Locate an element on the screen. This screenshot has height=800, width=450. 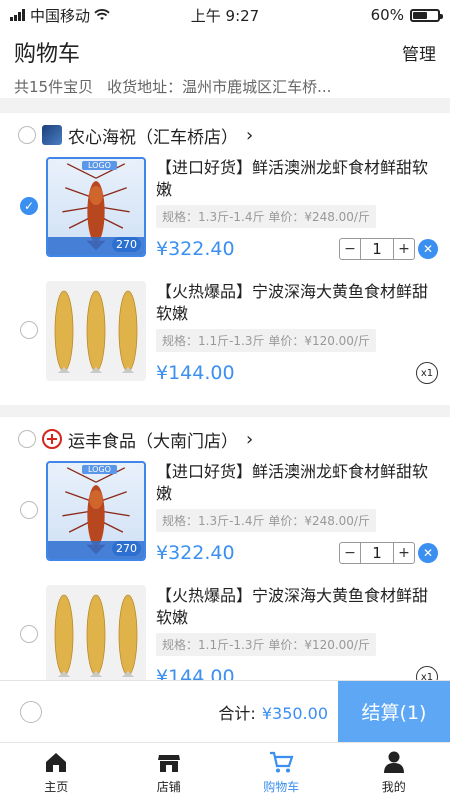
user-icon is located at coordinates (393, 762).